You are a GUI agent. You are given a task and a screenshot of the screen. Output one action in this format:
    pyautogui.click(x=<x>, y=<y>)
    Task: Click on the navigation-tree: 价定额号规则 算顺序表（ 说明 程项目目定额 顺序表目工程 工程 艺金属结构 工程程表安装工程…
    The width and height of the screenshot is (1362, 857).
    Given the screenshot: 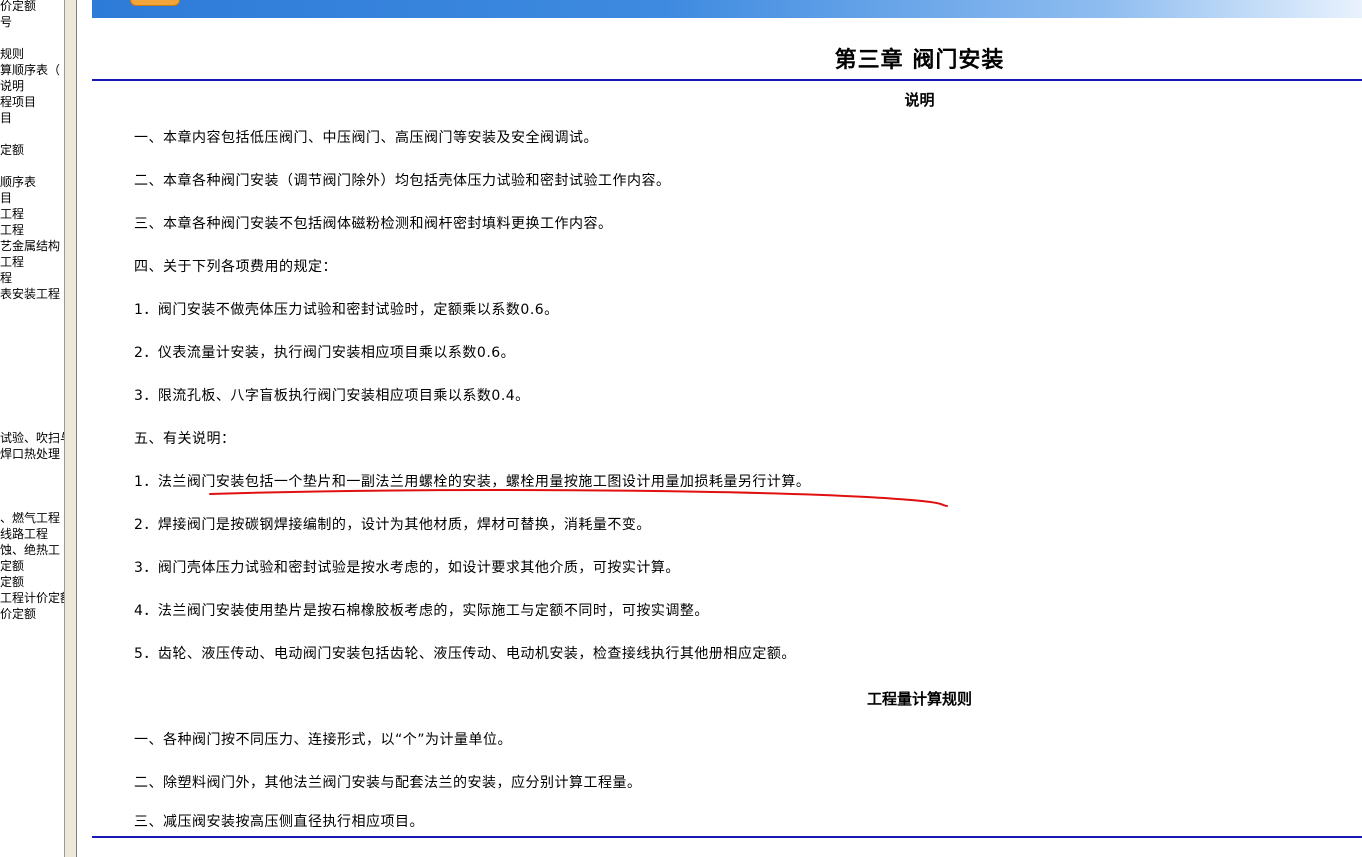 What is the action you would take?
    pyautogui.click(x=32, y=428)
    